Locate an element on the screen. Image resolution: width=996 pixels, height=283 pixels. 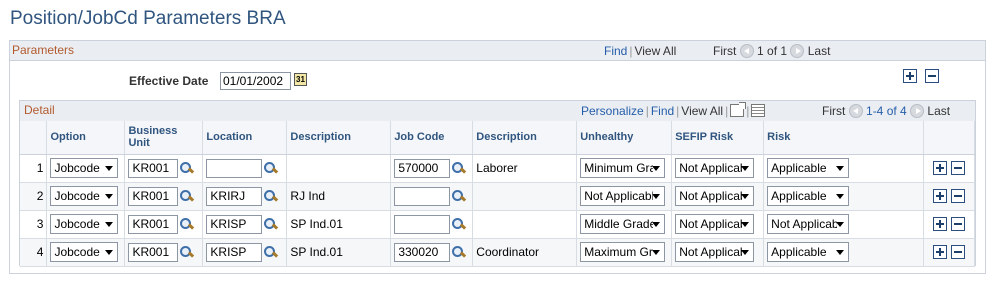
row-number: 3 is located at coordinates (34, 224).